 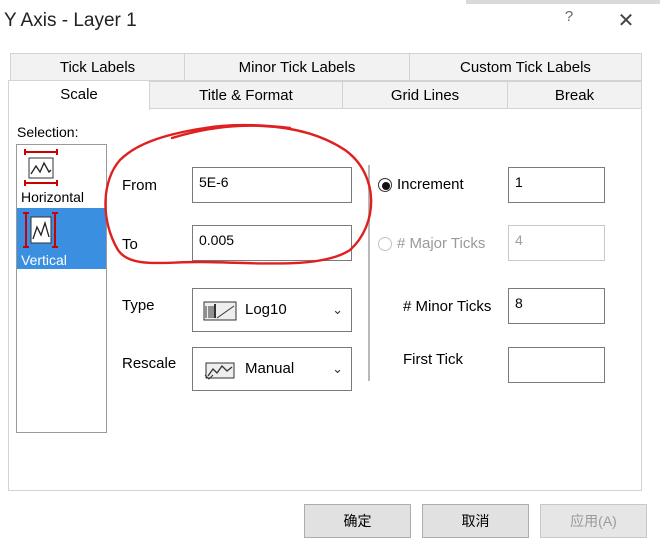 I want to click on vertical-axis-icon, so click(x=40, y=230).